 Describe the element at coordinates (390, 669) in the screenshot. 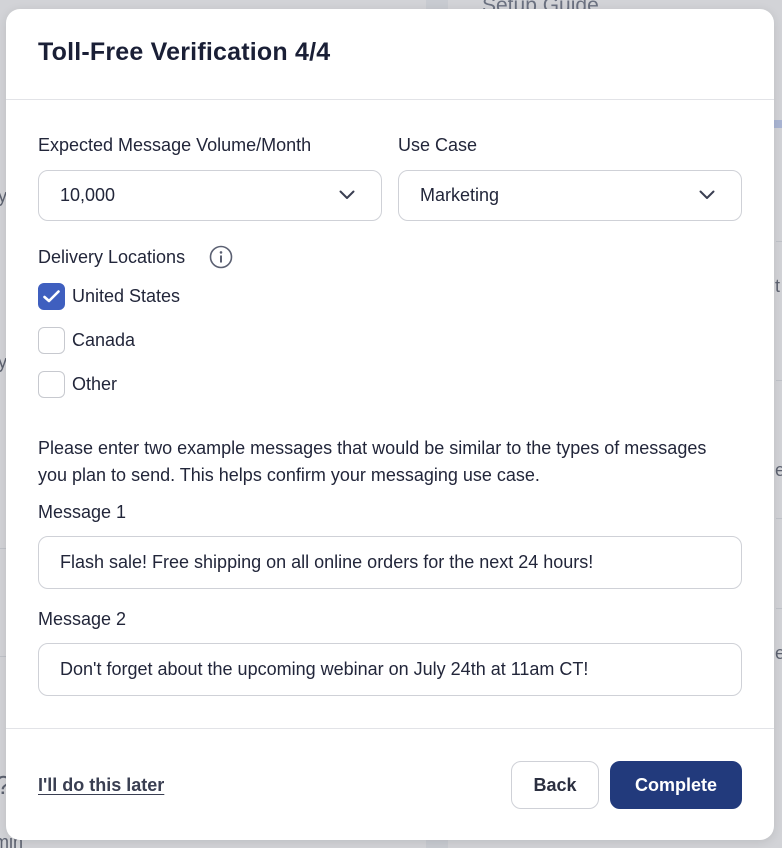

I see `message-2-input` at that location.